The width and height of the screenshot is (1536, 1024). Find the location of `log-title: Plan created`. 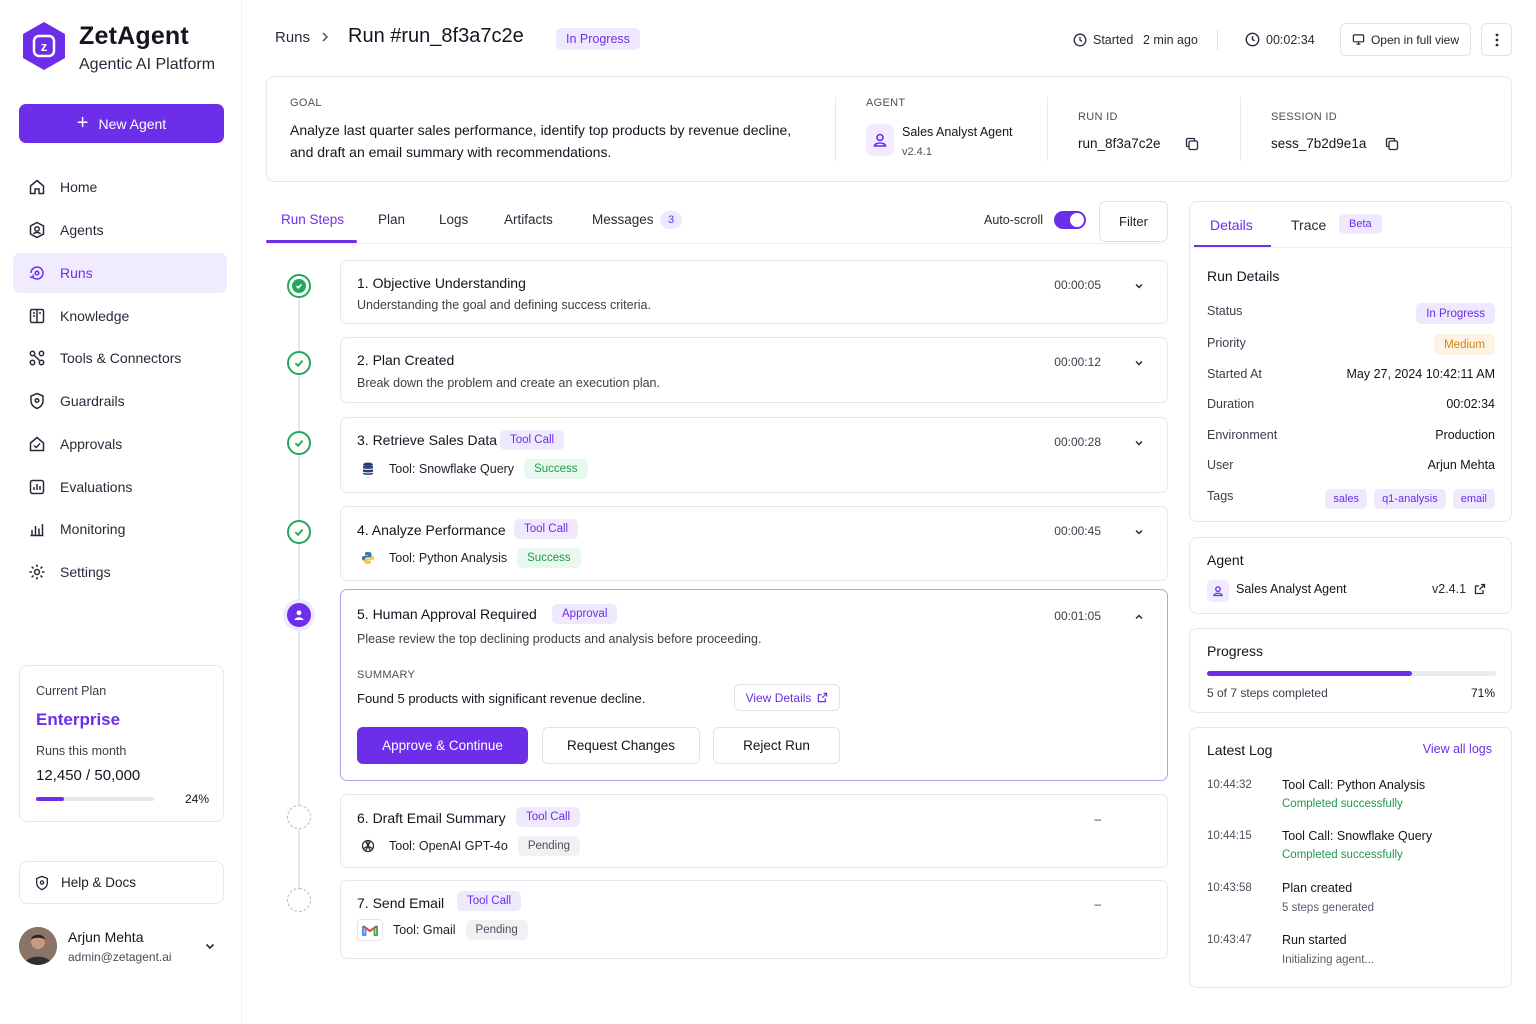

log-title: Plan created is located at coordinates (1317, 888).